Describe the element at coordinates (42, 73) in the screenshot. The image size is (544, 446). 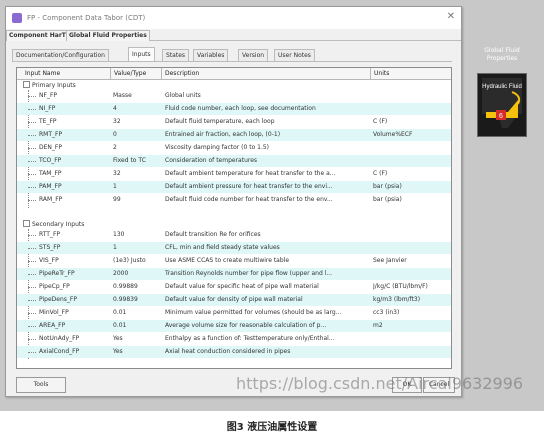
I see `column-header-input-name: Input Name` at that location.